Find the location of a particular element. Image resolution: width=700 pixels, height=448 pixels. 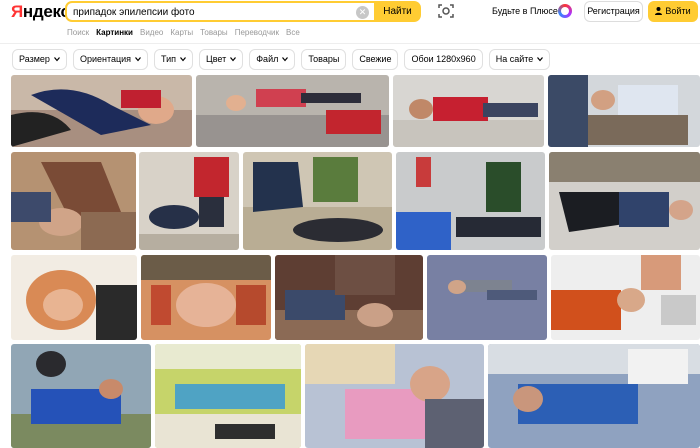

search-box: ✕ Найти is located at coordinates (243, 11).